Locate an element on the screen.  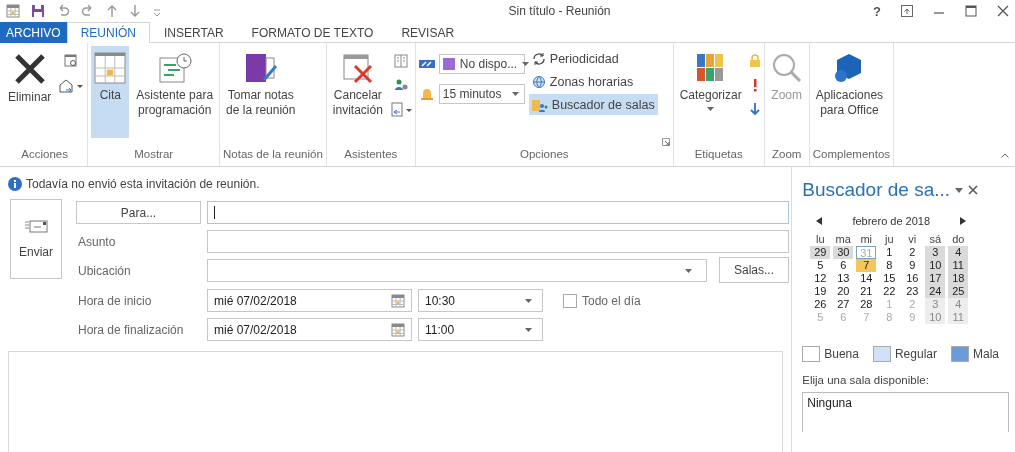
office-apps-button: Aplicaciones para Office is located at coordinates (849, 92).